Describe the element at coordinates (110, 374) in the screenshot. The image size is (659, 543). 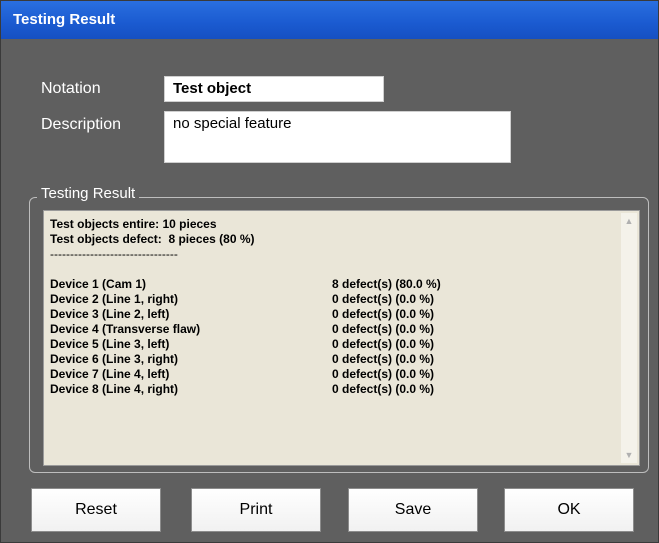
I see `device-name: Device 7 (Line 4, left)` at that location.